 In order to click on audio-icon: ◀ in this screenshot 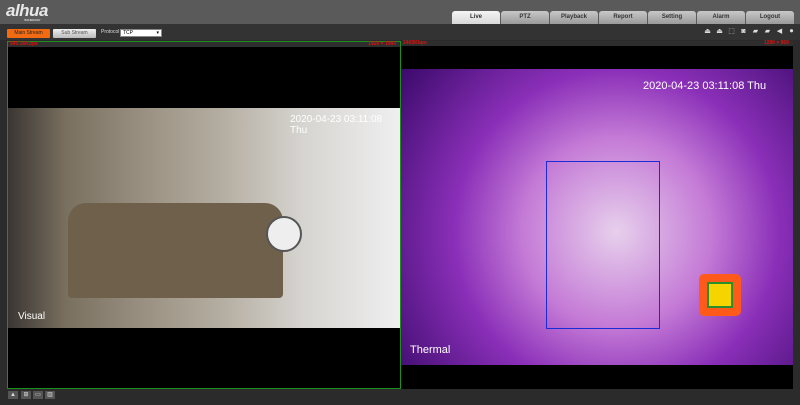, I will do `click(779, 32)`.